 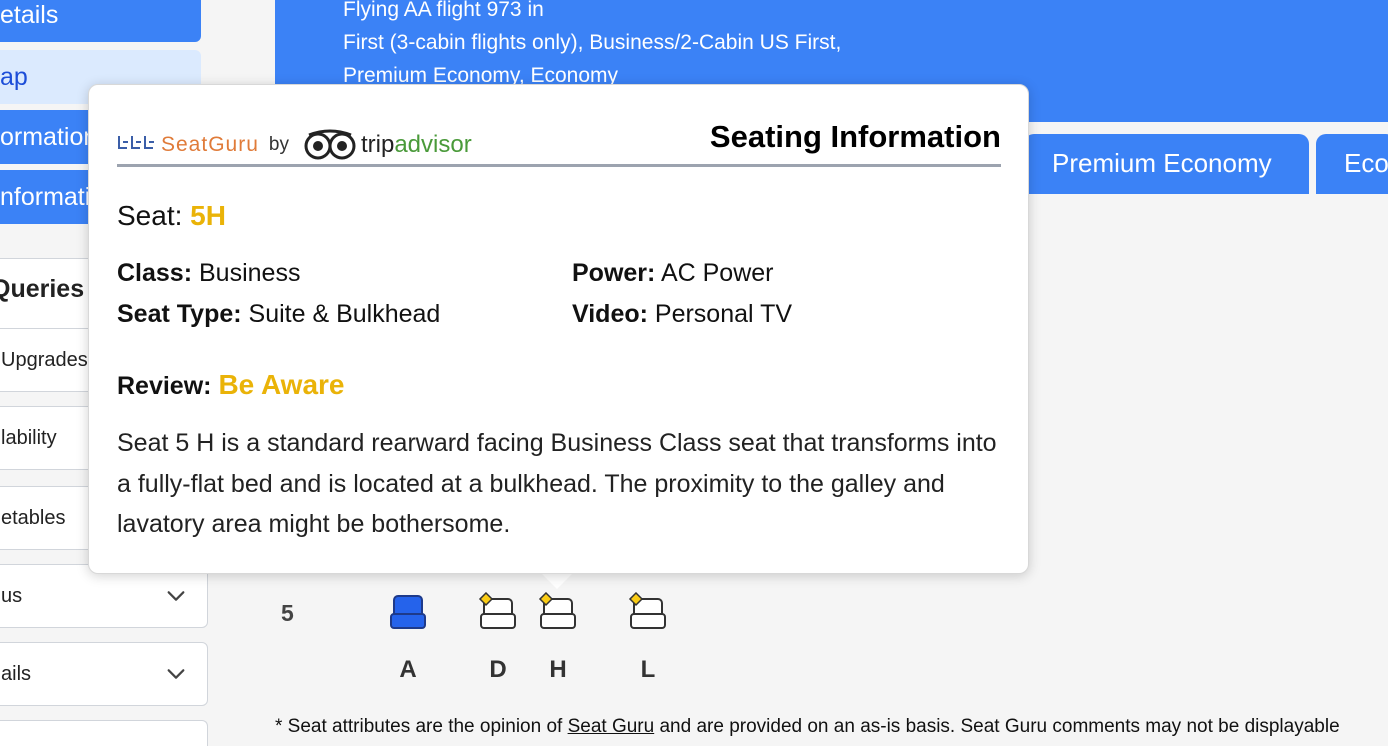 What do you see at coordinates (100, 21) in the screenshot?
I see `sidebar-item-details: etails` at bounding box center [100, 21].